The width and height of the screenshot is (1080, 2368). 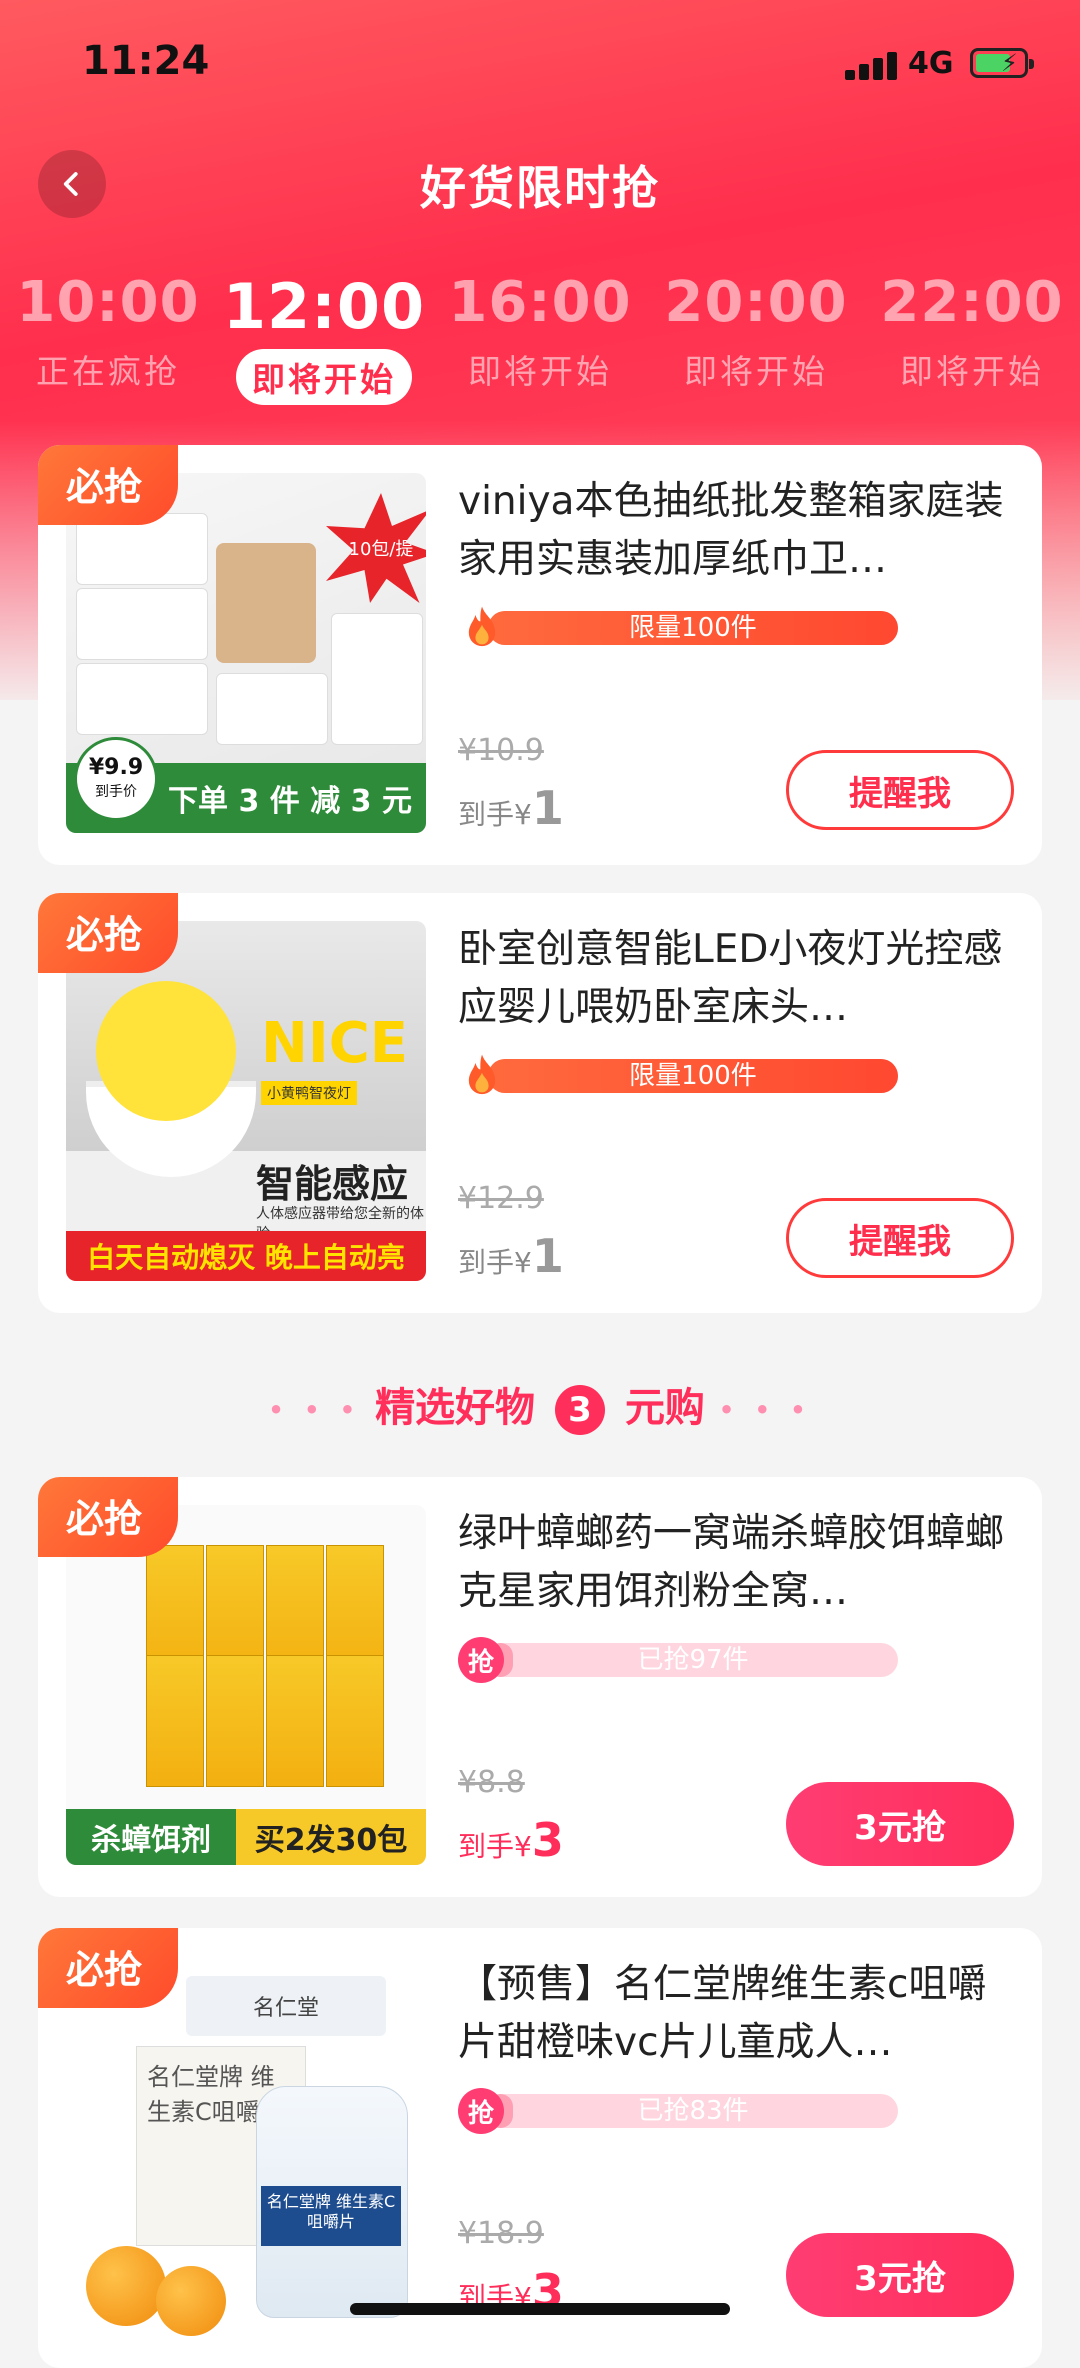 What do you see at coordinates (332, 1184) in the screenshot?
I see `image-feature: 智能感应` at bounding box center [332, 1184].